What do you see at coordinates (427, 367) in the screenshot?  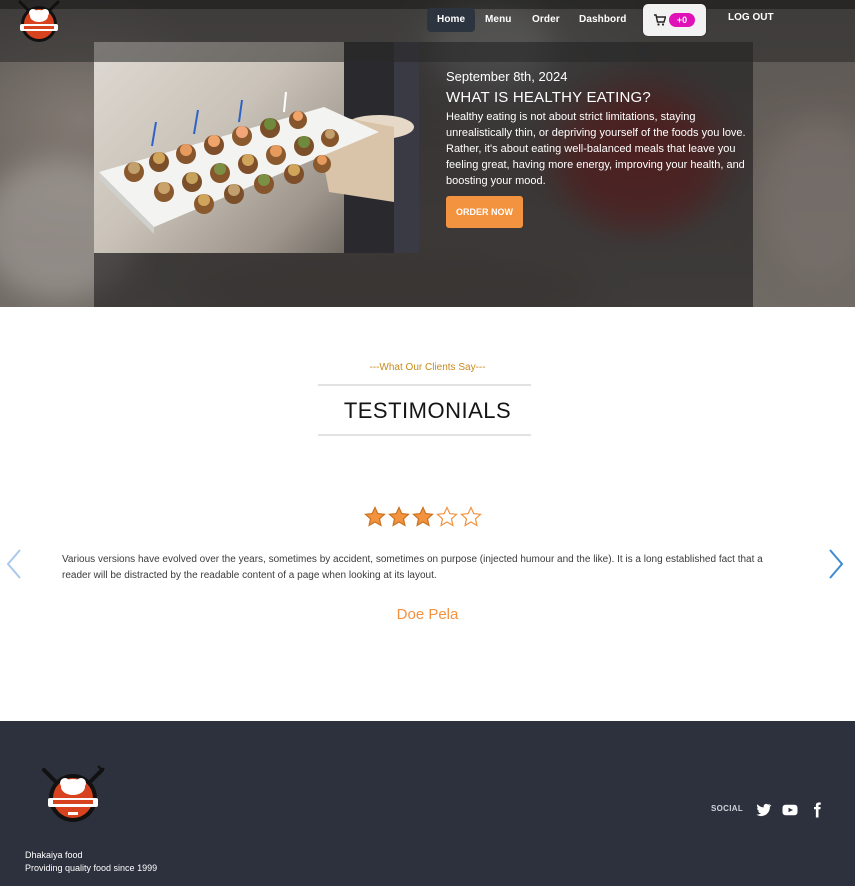 I see `testimonials-subheading: ---What Our Clients Say---` at bounding box center [427, 367].